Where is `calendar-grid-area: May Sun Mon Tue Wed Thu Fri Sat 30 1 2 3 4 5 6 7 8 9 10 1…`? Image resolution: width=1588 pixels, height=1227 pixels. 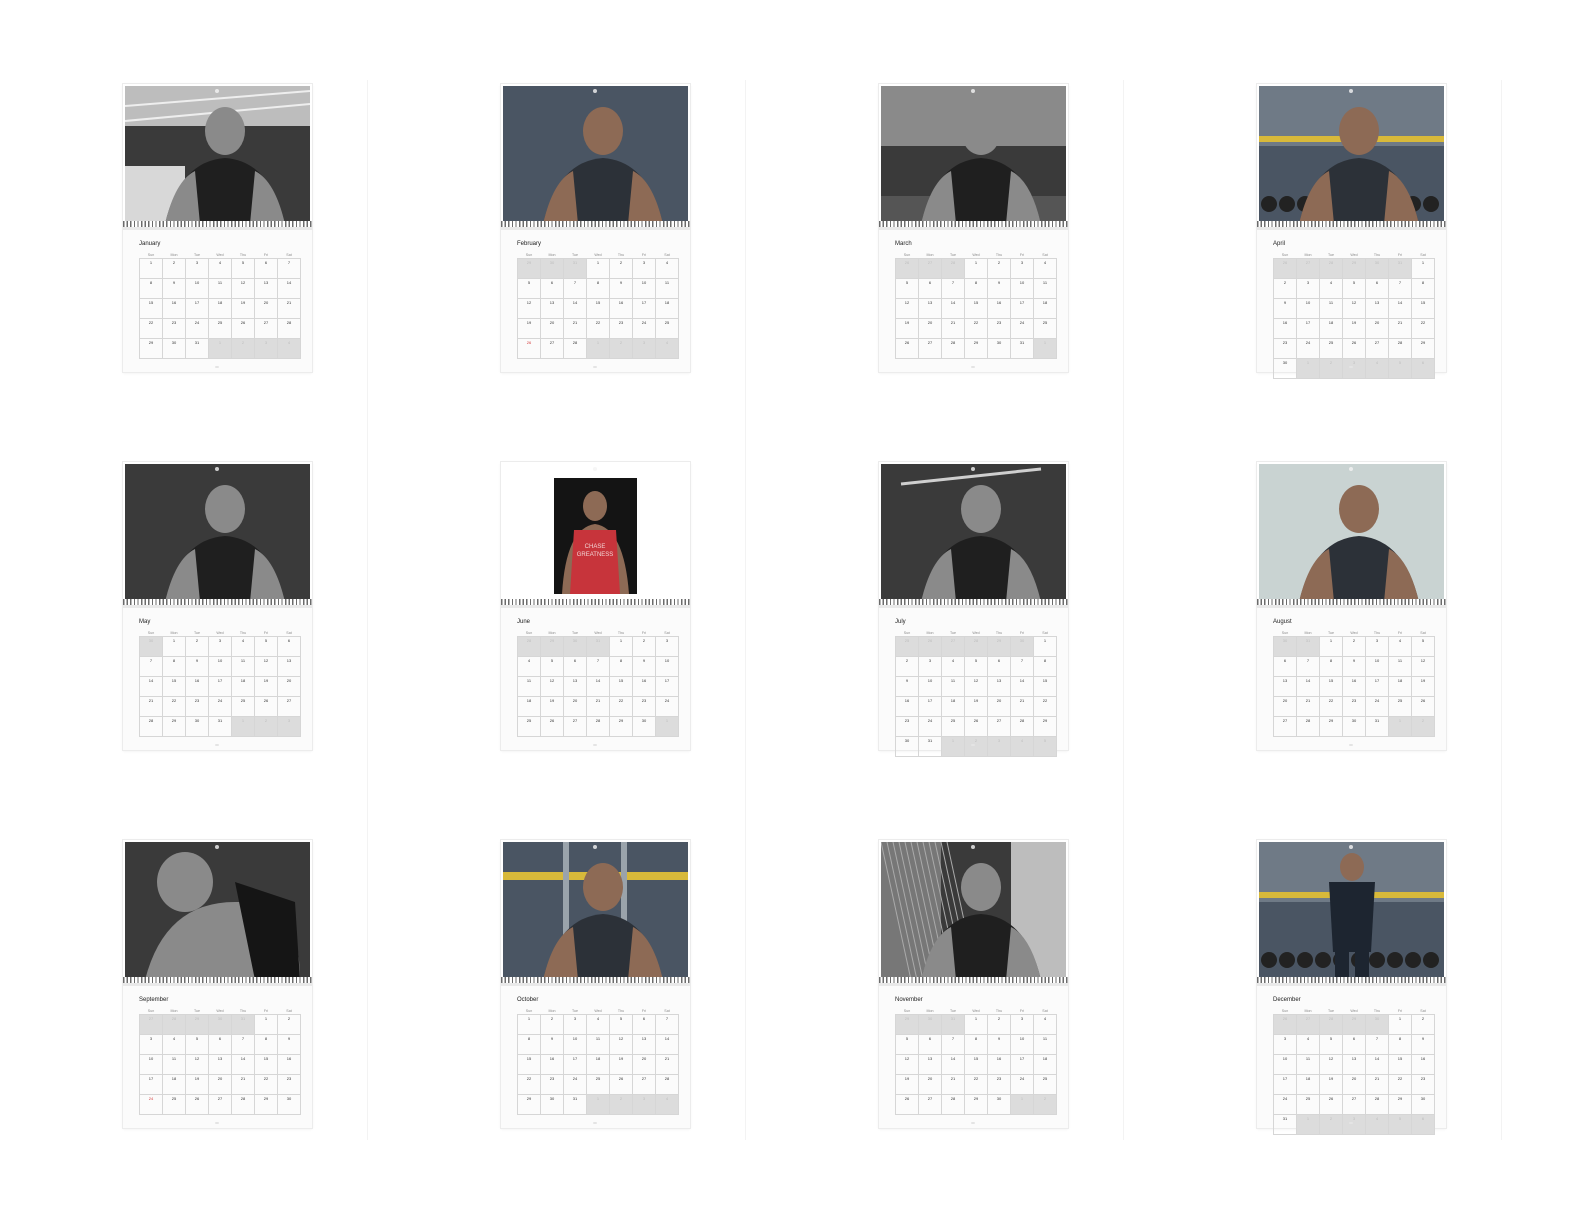
calendar-grid-area: May Sun Mon Tue Wed Thu Fri Sat 30 1 2 3 4 5 6 7 8 9 10 1… is located at coordinates (217, 679).